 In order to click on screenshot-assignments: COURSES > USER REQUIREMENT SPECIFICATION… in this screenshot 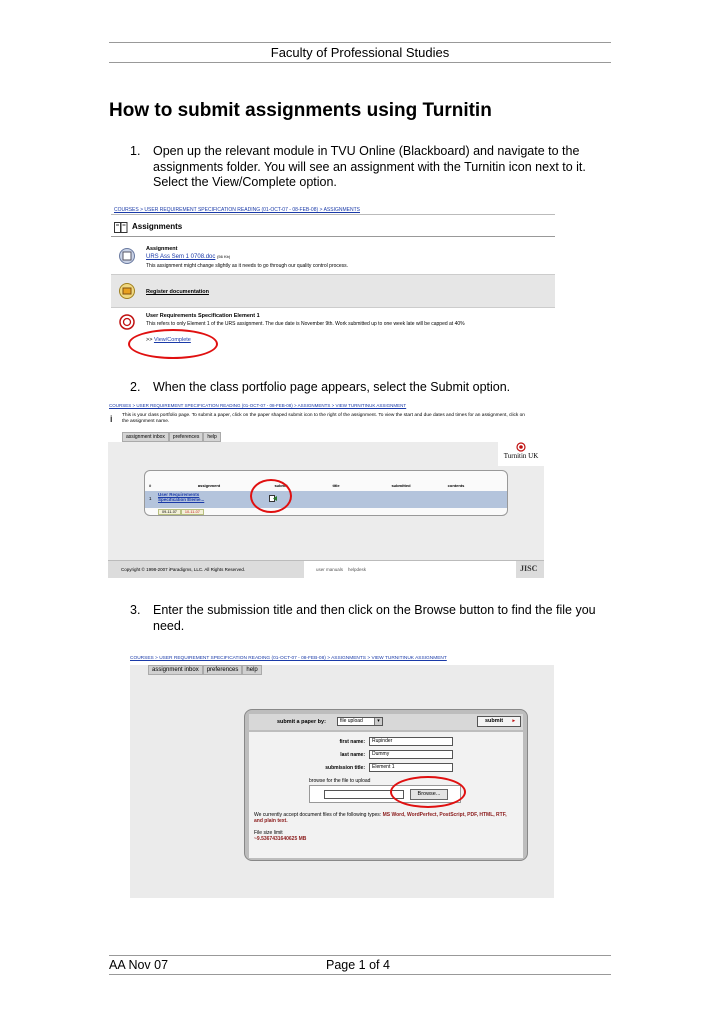, I will do `click(333, 286)`.